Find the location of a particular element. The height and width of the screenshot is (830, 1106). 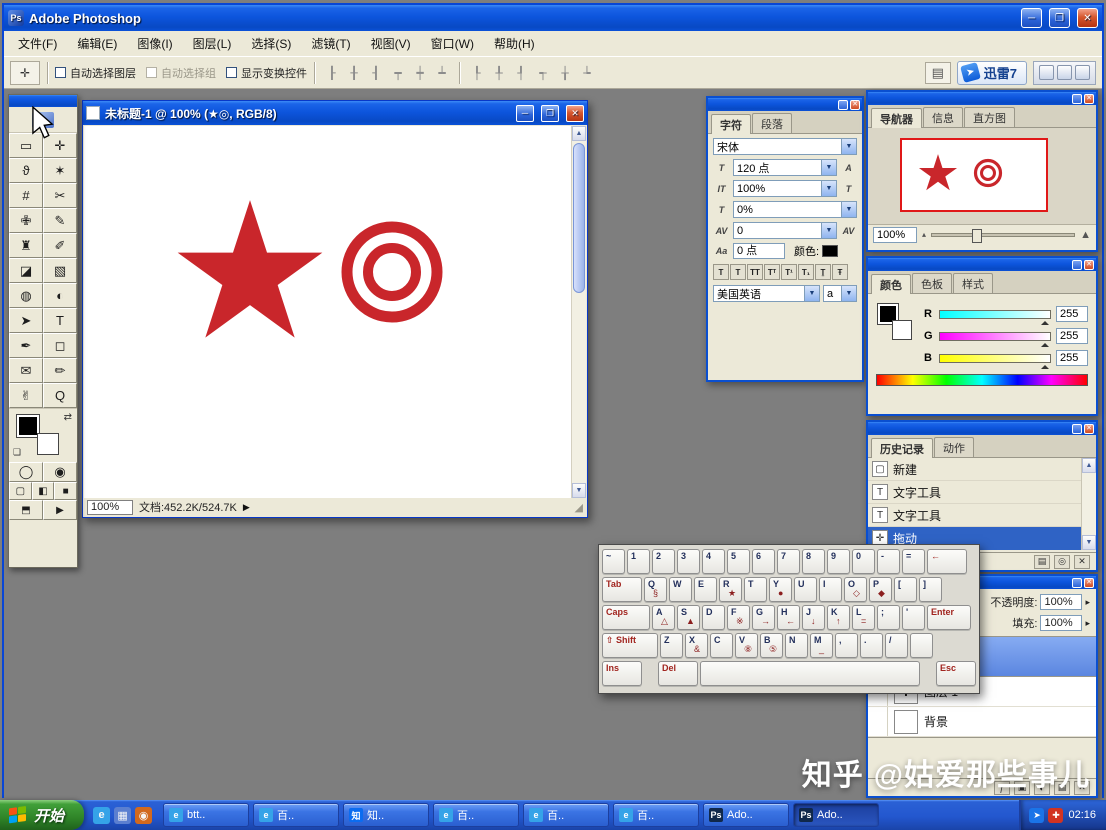

history-state-row: T 文字工具 is located at coordinates (982, 492).